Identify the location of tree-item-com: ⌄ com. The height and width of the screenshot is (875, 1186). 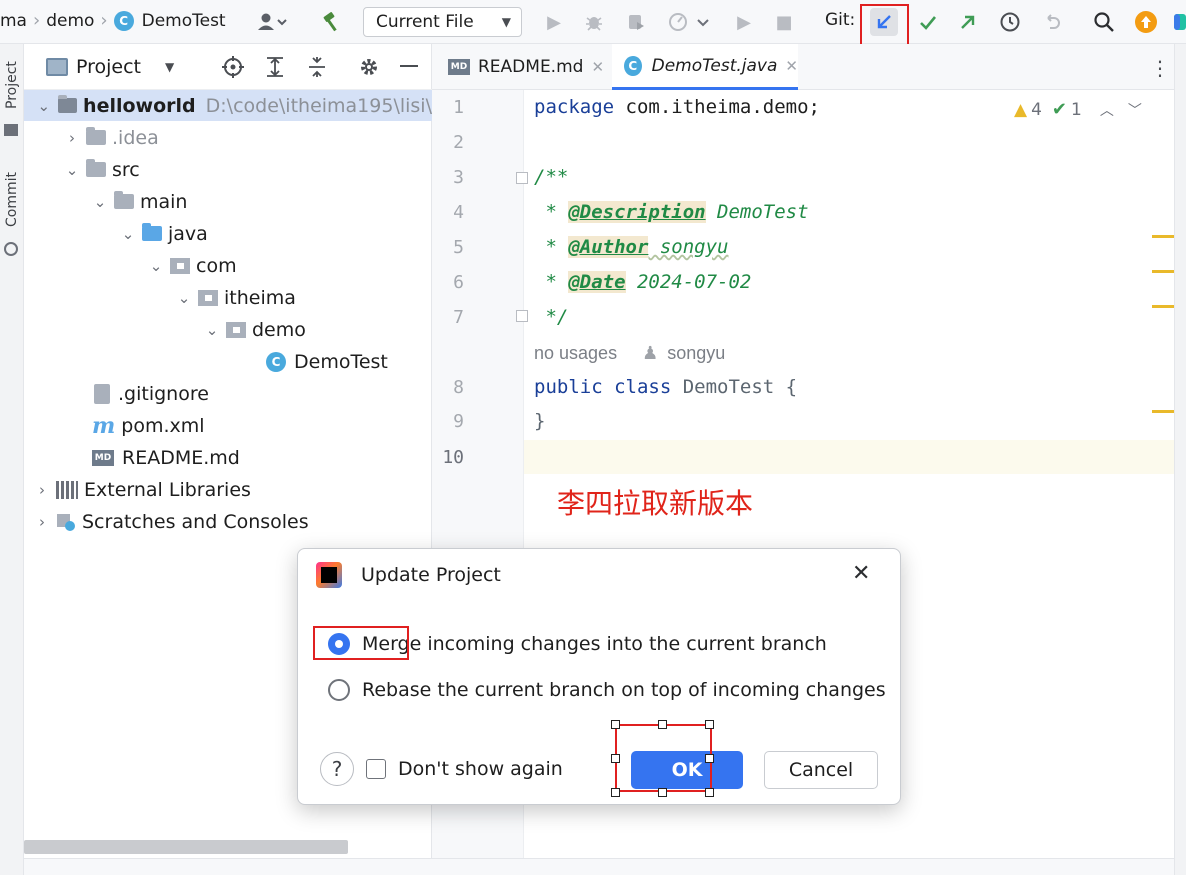
(130, 265).